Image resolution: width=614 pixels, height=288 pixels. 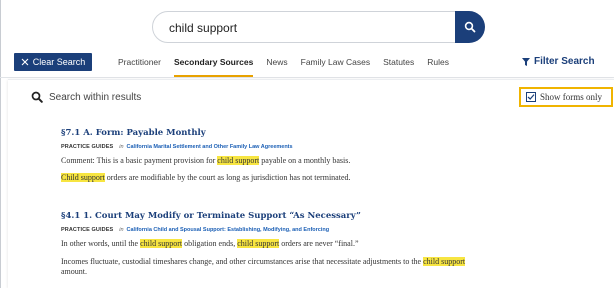 What do you see at coordinates (95, 97) in the screenshot?
I see `search-within-label: Search within results` at bounding box center [95, 97].